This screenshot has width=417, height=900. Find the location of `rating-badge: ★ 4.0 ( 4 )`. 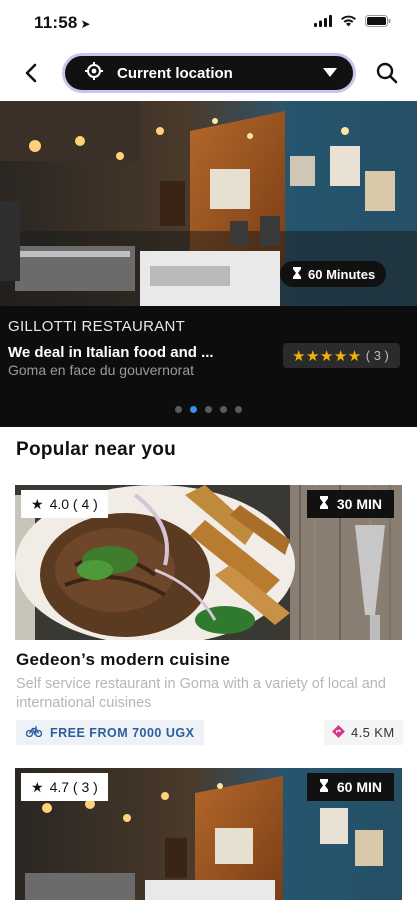

rating-badge: ★ 4.0 ( 4 ) is located at coordinates (64, 504).